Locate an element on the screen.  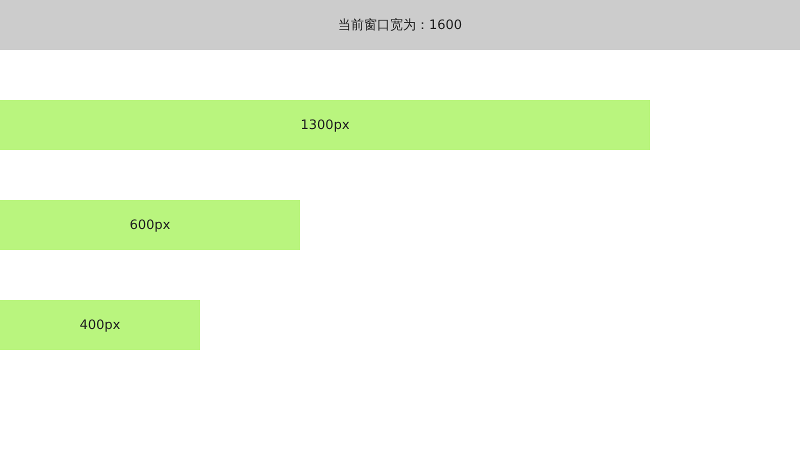
window-width-text: 当前窗口宽为：1600 is located at coordinates (400, 25).